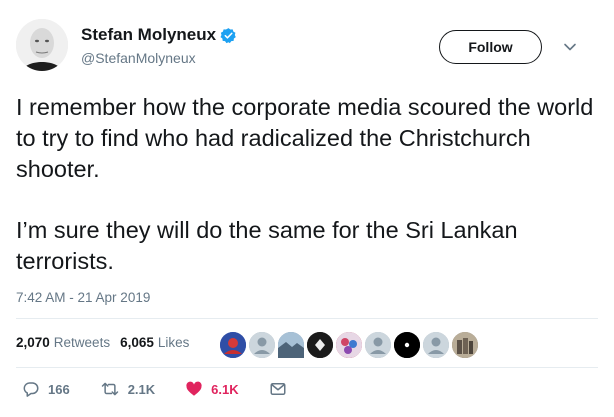 The width and height of the screenshot is (614, 417). I want to click on blue-red-avatar-icon, so click(233, 345).